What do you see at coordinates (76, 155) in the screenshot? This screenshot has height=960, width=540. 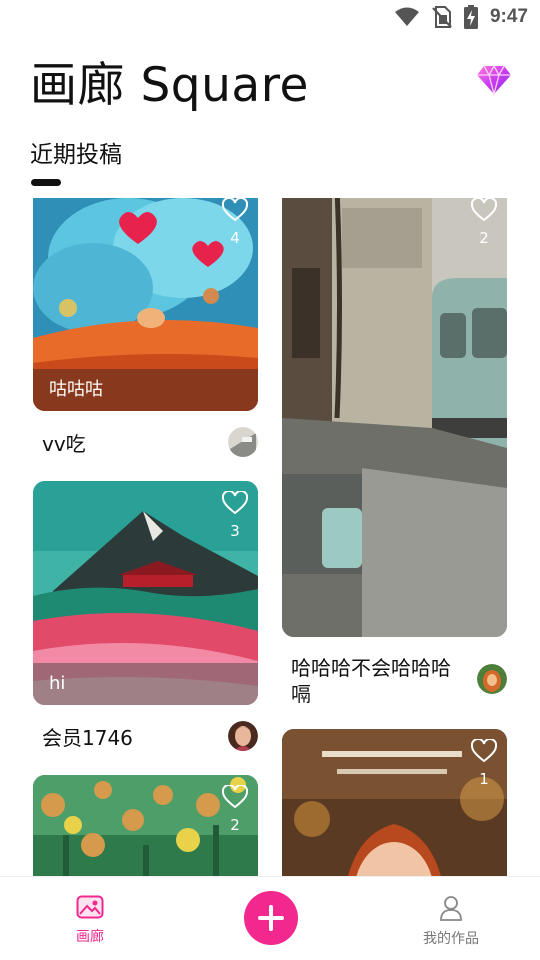 I see `section-title: 近期投稿` at bounding box center [76, 155].